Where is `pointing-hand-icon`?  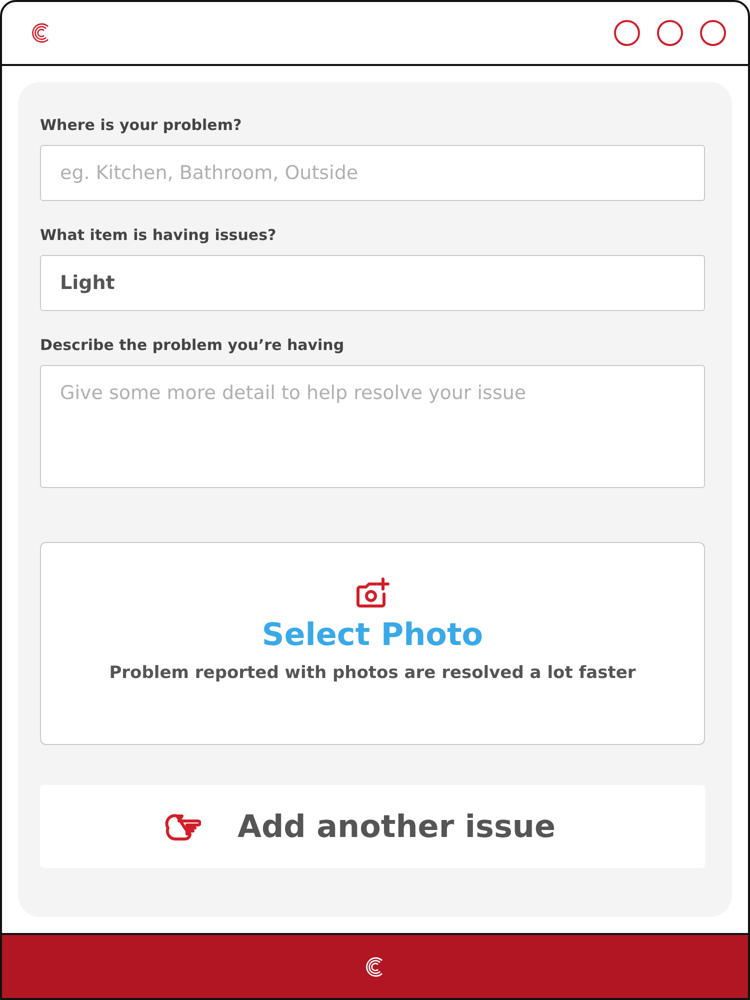 pointing-hand-icon is located at coordinates (183, 827).